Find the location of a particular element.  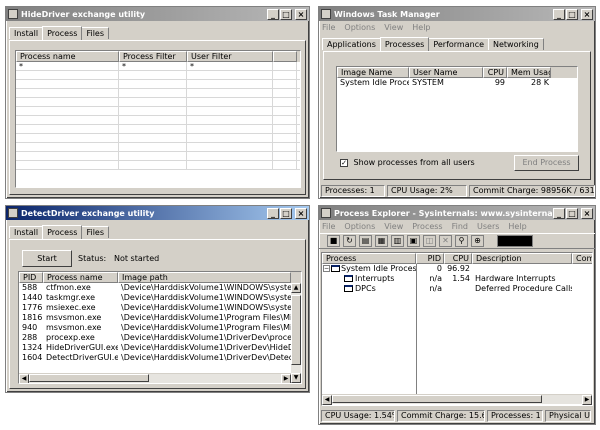

hide-driver-titlebar: HideDriver exchange utility _ □ × is located at coordinates (157, 14).